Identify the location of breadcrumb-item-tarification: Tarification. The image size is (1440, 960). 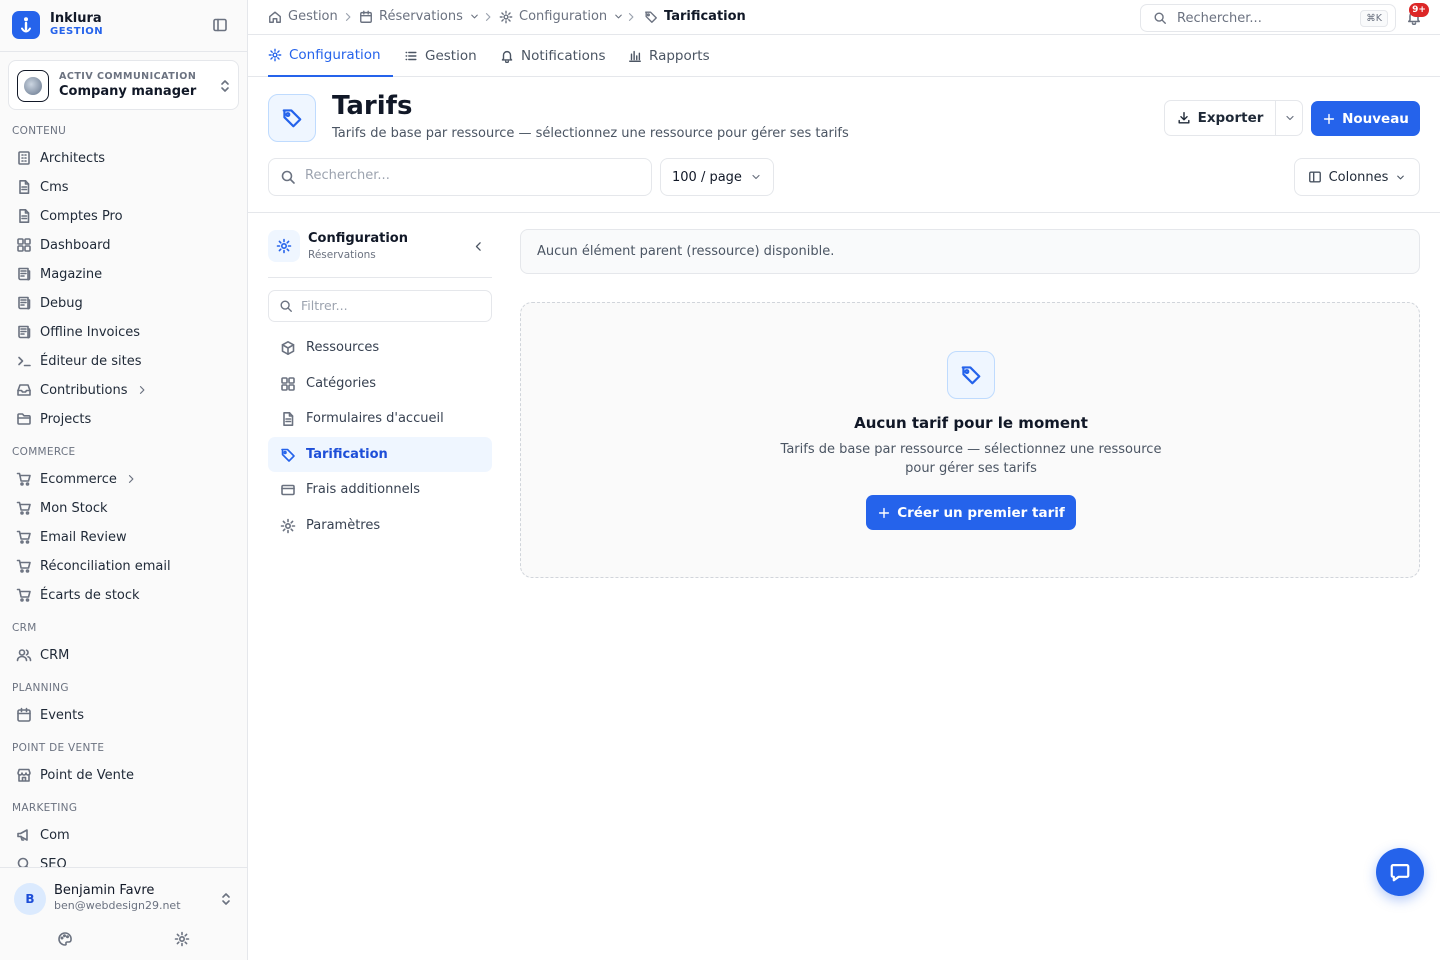
(695, 16).